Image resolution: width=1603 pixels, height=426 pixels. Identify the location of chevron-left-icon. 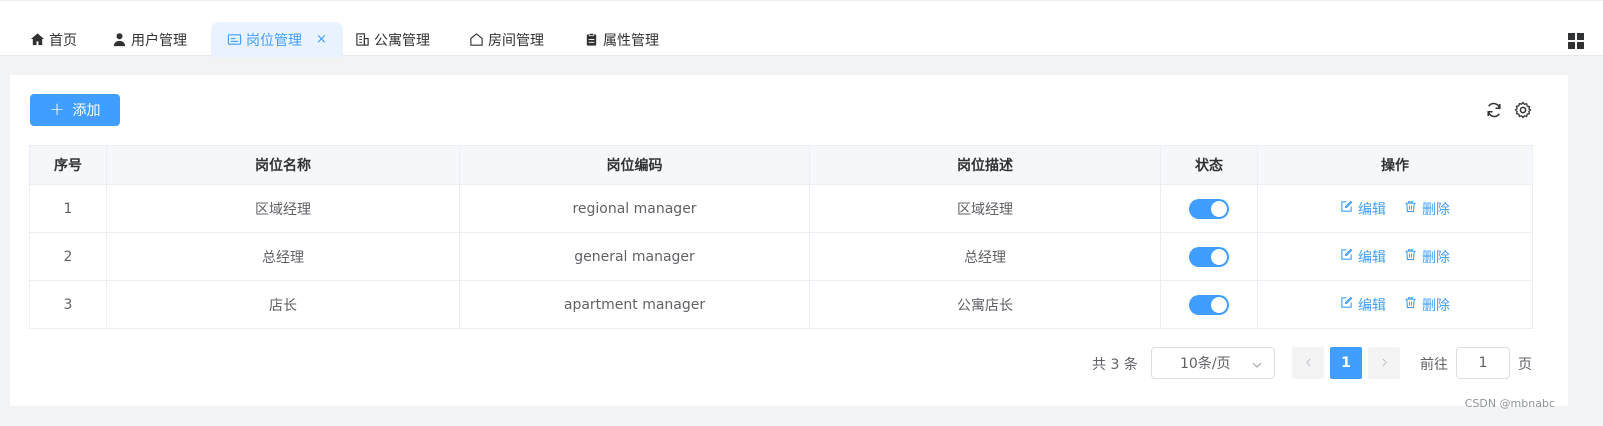
(1308, 363).